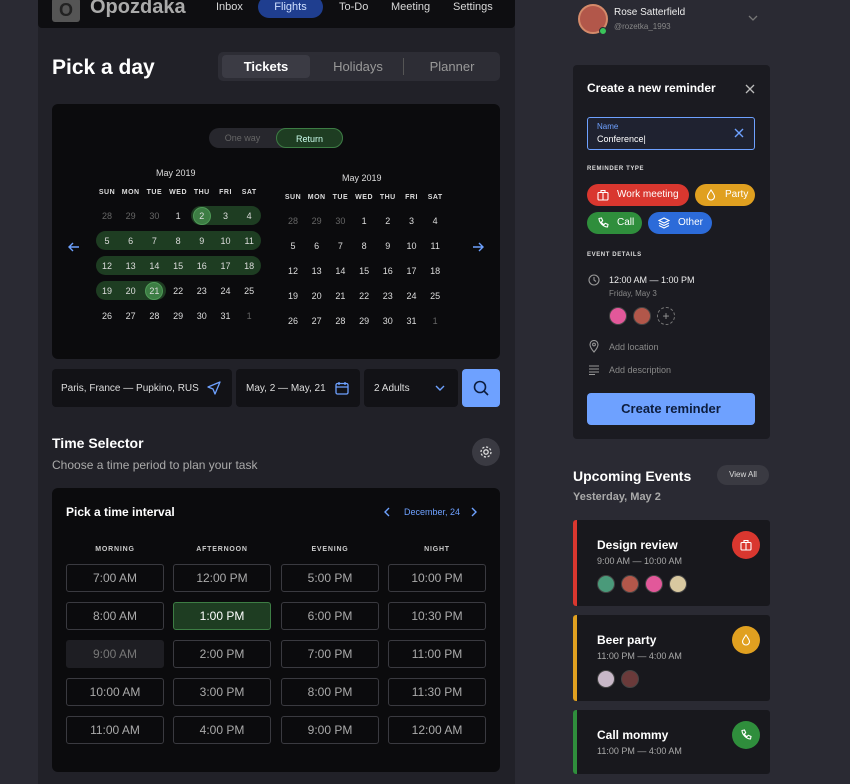 This screenshot has width=850, height=784. Describe the element at coordinates (671, 133) in the screenshot. I see `name-input: Name Conference|` at that location.